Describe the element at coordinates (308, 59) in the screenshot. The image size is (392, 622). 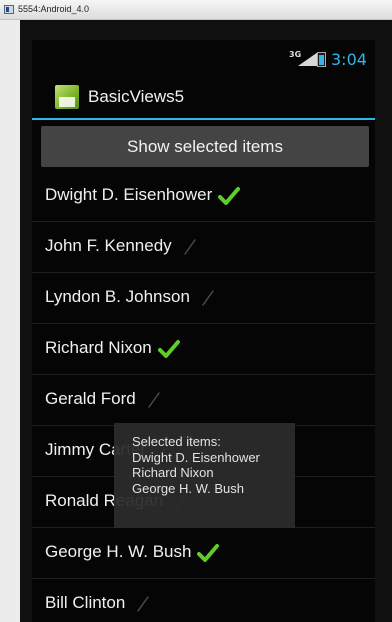
I see `signal-icon` at that location.